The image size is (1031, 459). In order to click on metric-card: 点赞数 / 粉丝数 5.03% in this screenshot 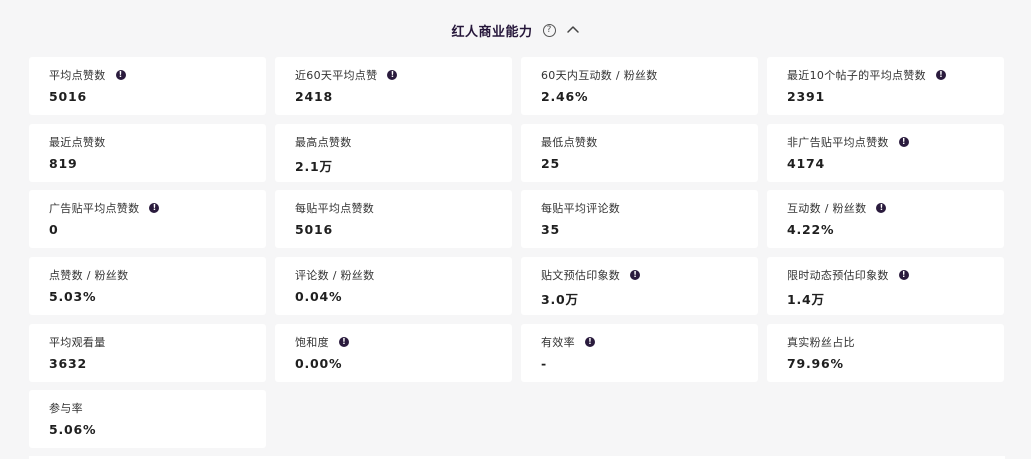, I will do `click(147, 286)`.